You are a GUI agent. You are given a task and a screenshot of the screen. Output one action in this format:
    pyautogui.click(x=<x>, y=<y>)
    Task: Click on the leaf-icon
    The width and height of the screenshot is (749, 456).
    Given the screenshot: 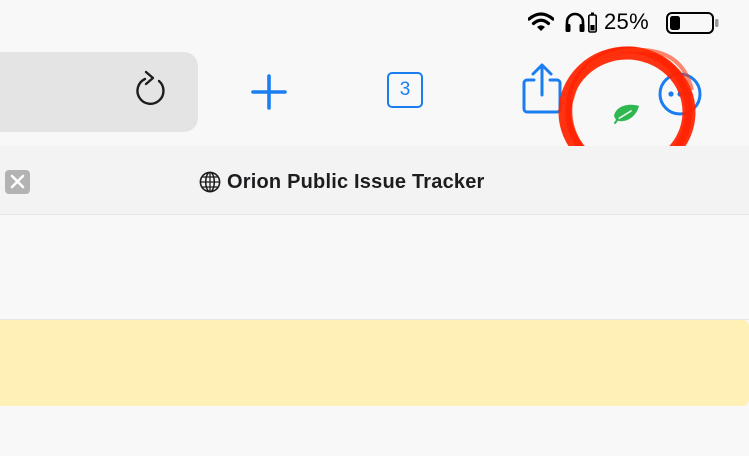 What is the action you would take?
    pyautogui.click(x=626, y=114)
    